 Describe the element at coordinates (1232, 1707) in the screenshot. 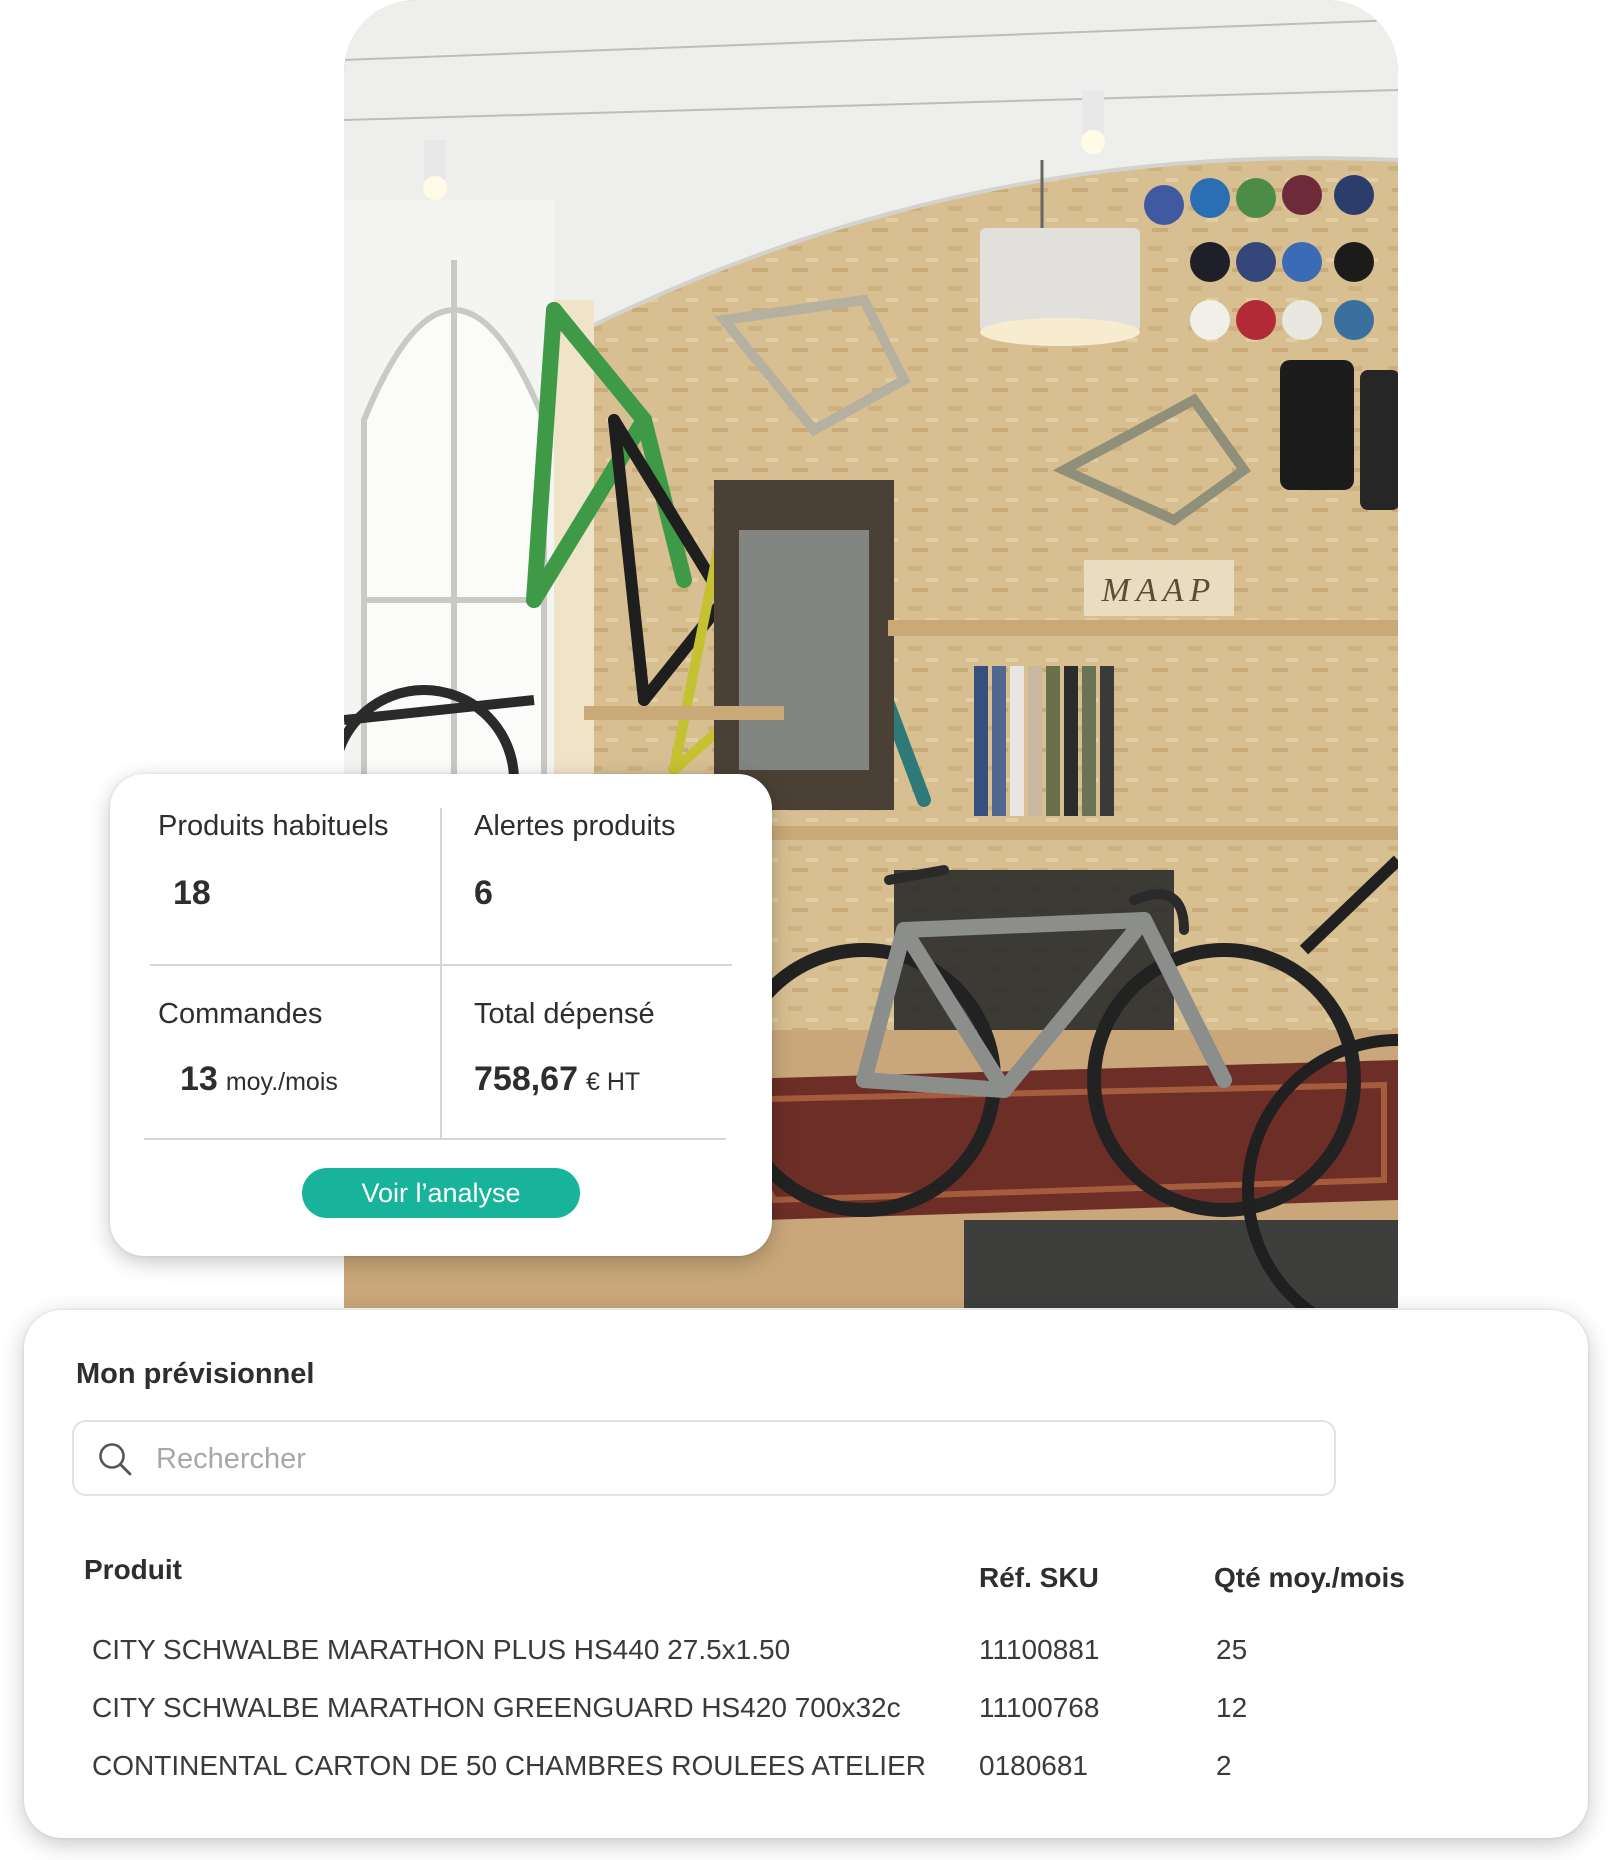

I see `row-qty: 12` at that location.